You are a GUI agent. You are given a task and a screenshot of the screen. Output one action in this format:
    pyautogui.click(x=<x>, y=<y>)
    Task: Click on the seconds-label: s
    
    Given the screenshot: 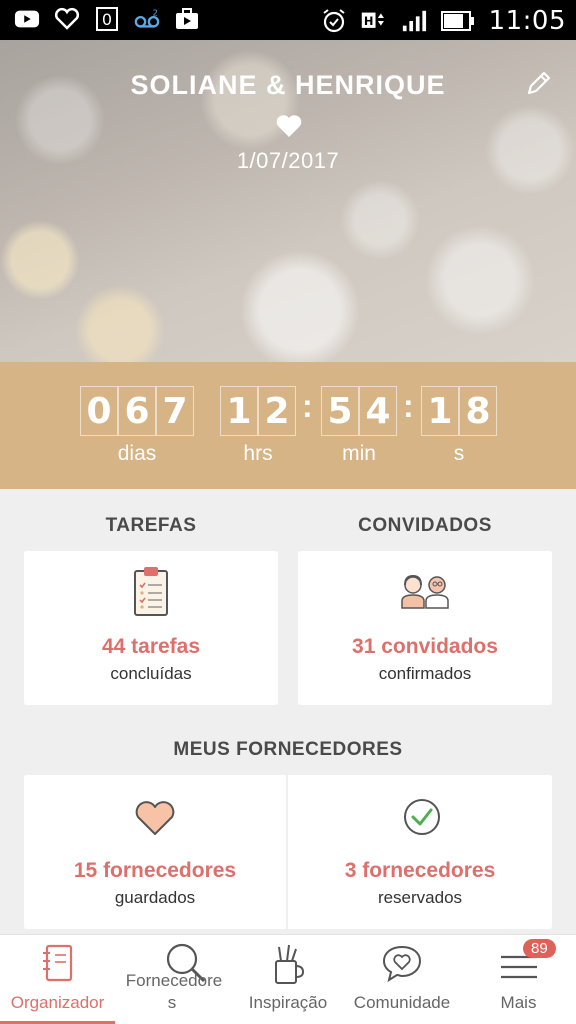 What is the action you would take?
    pyautogui.click(x=459, y=453)
    